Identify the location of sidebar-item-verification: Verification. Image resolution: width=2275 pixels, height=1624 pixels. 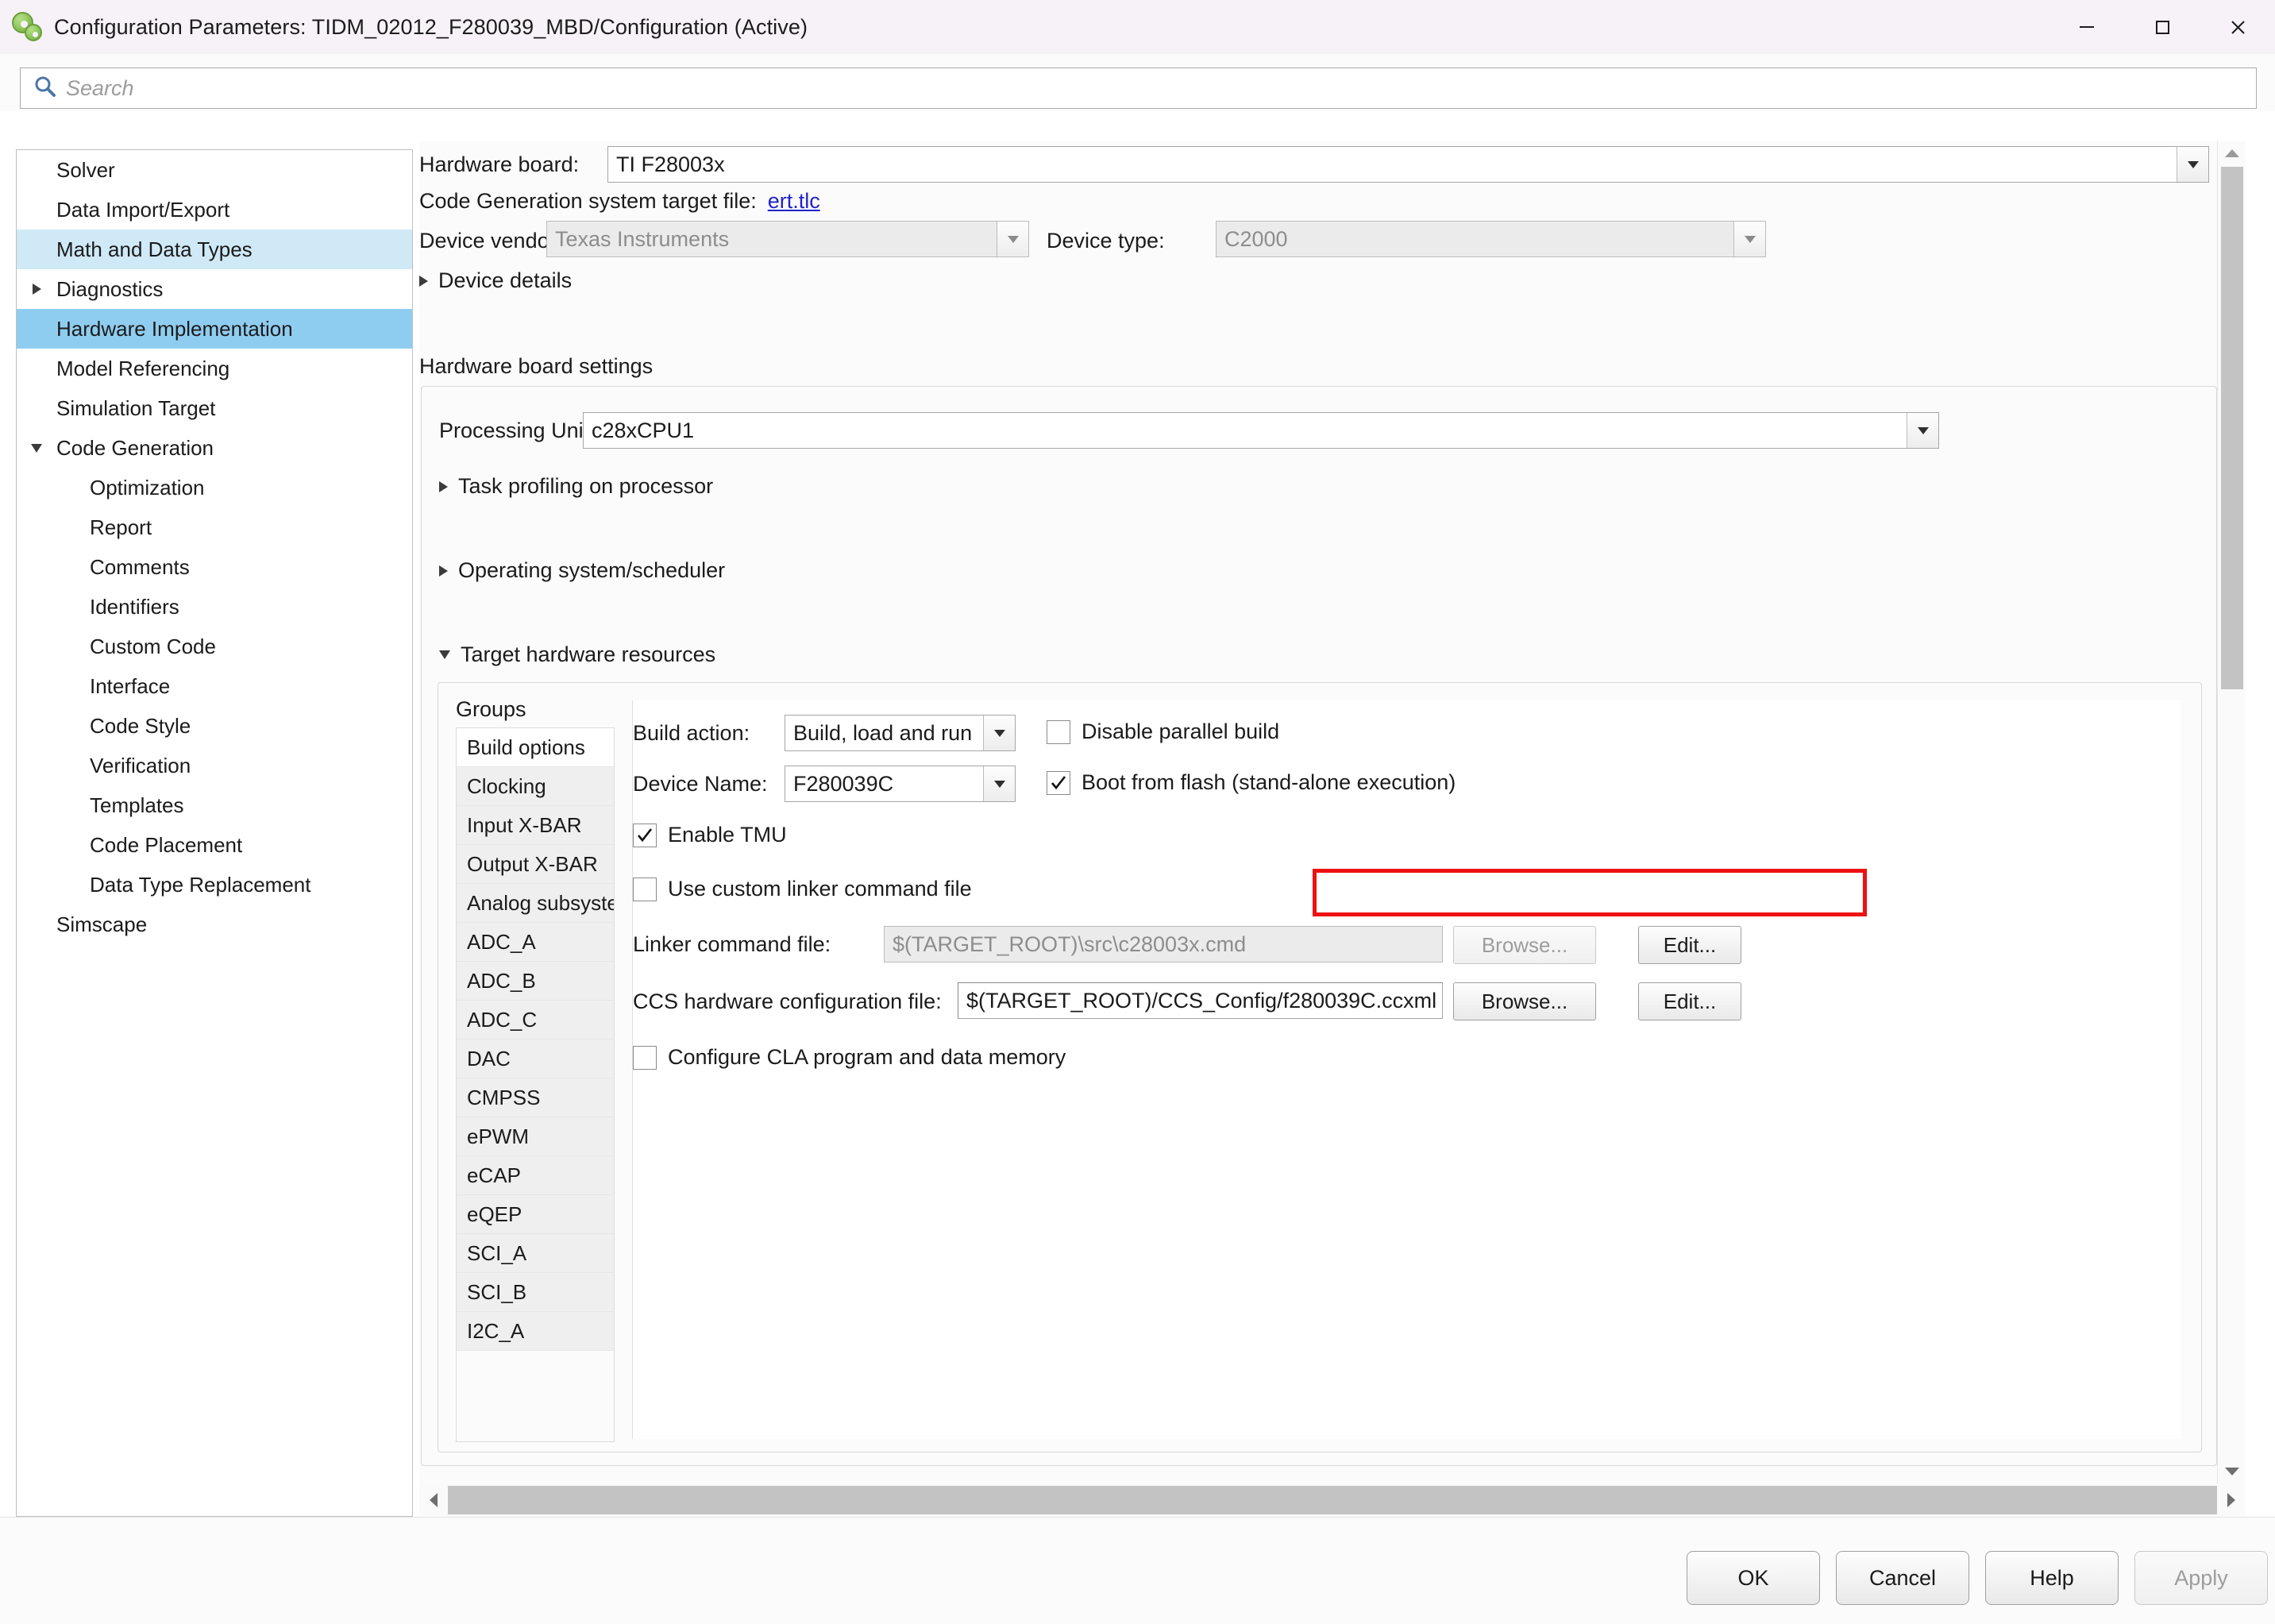
(214, 765).